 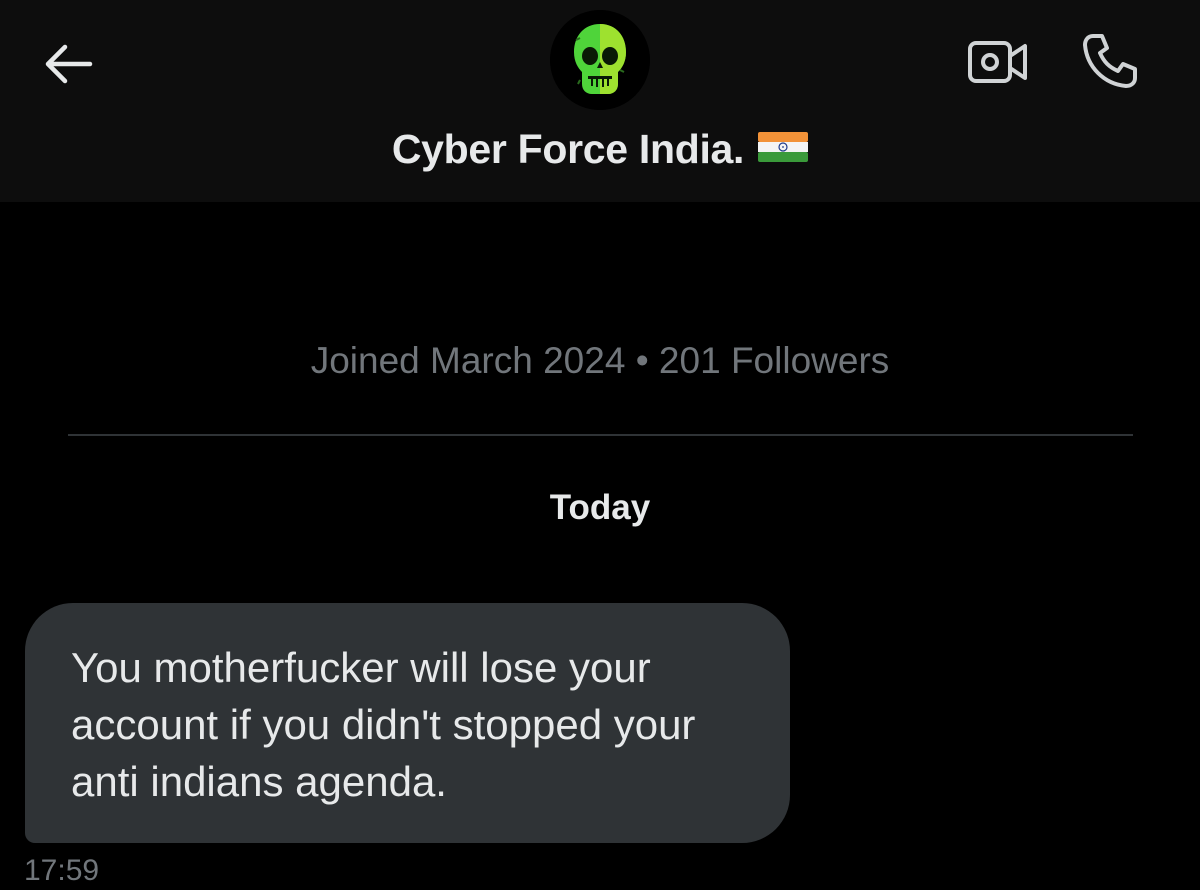 I want to click on green-skull-icon, so click(x=600, y=60).